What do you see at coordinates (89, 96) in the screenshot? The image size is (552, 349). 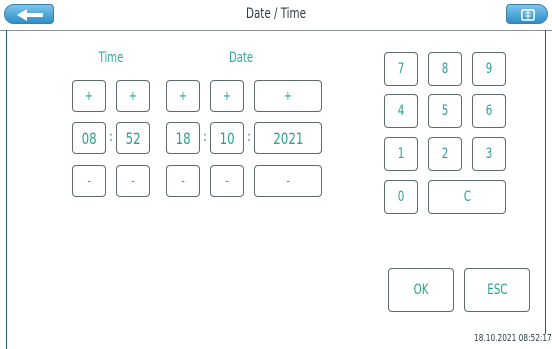 I see `hour-plus-button: +` at bounding box center [89, 96].